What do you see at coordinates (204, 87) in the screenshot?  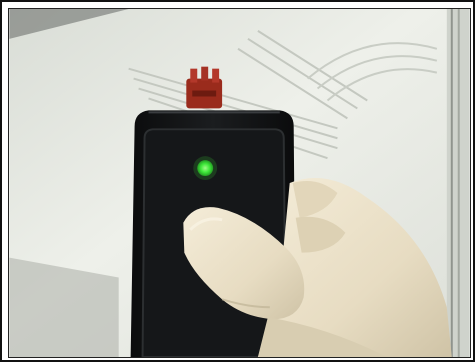 I see `red-connector` at bounding box center [204, 87].